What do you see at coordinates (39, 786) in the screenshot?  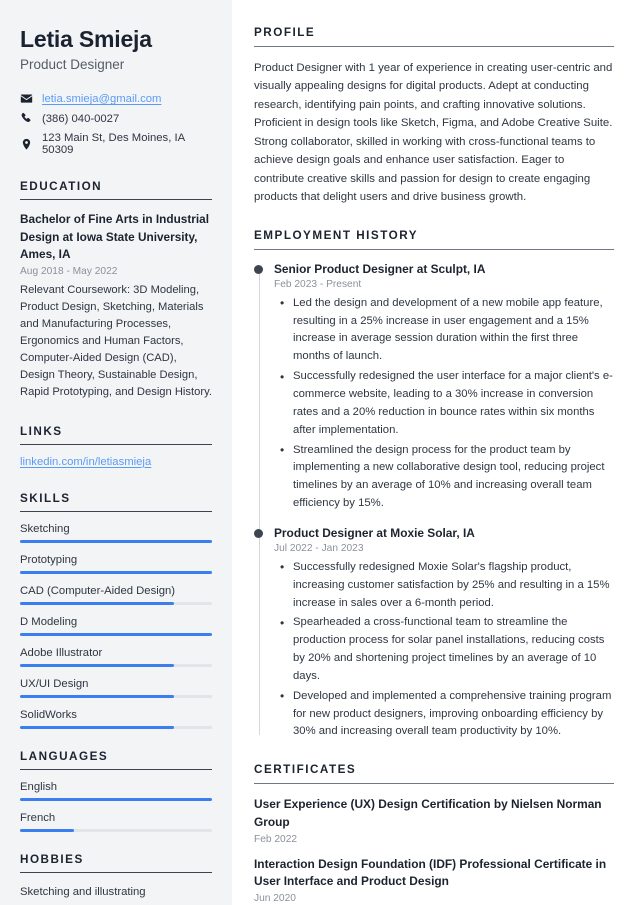 I see `language-label: English` at bounding box center [39, 786].